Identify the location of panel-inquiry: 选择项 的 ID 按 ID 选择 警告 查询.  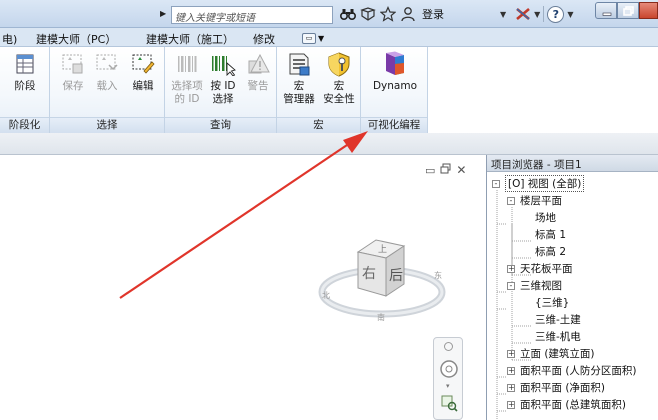
(221, 90).